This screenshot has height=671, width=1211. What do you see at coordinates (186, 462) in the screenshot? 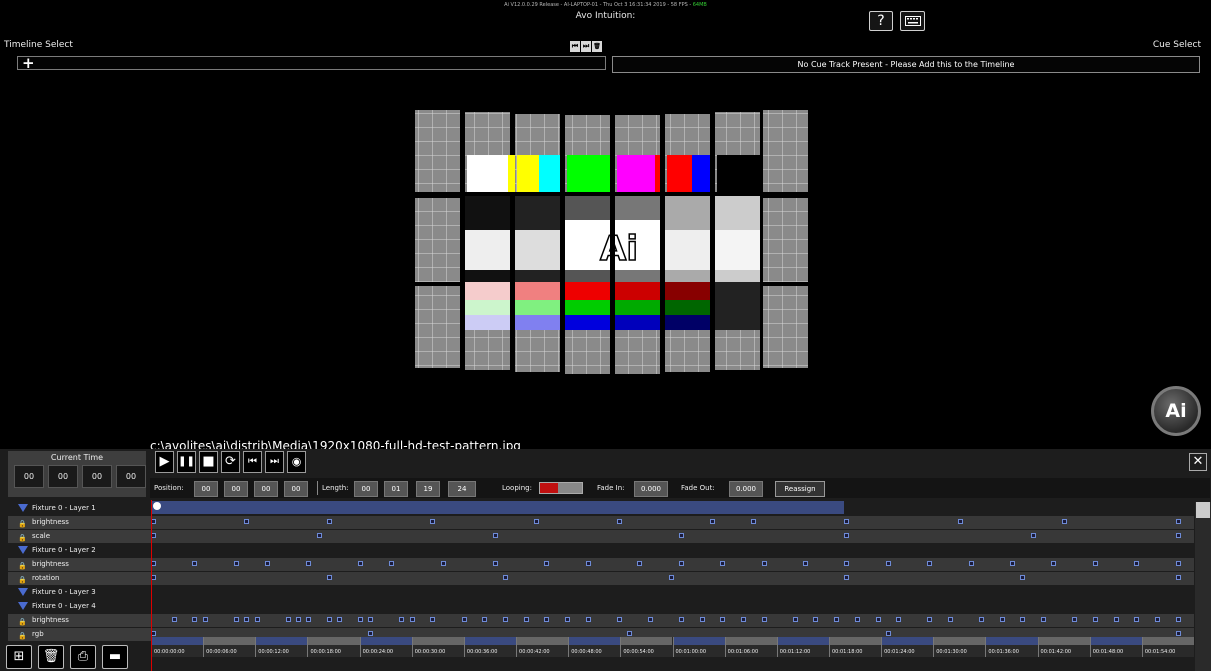
I see `pause-icon: ❚❚` at bounding box center [186, 462].